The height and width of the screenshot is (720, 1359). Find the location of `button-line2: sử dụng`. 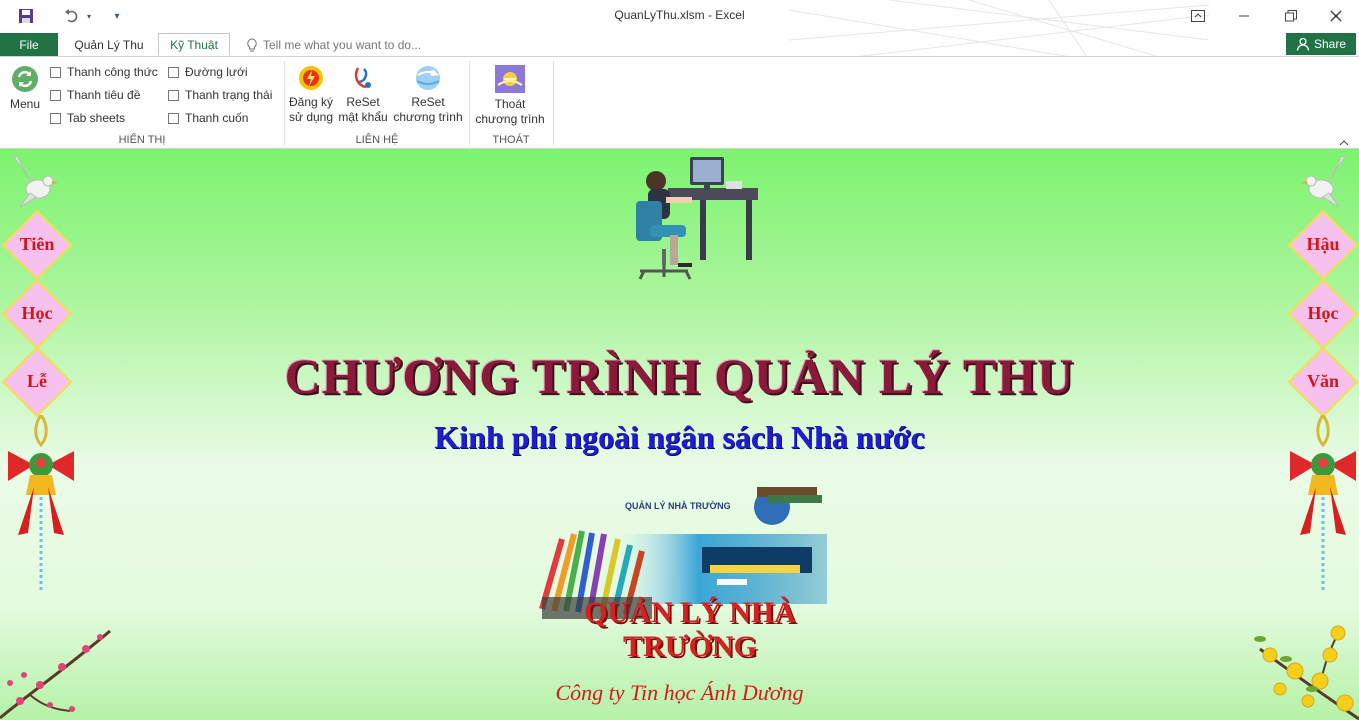

button-line2: sử dụng is located at coordinates (311, 117).